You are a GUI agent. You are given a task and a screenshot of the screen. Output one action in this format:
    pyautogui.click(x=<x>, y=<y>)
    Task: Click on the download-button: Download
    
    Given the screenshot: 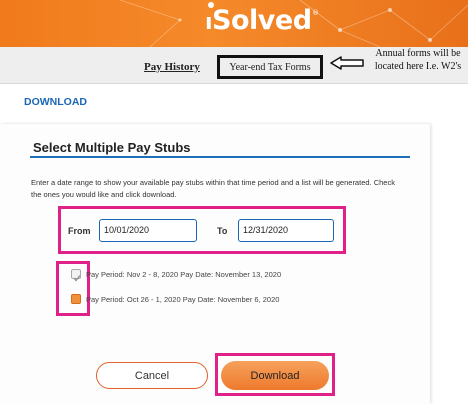 What is the action you would take?
    pyautogui.click(x=275, y=375)
    